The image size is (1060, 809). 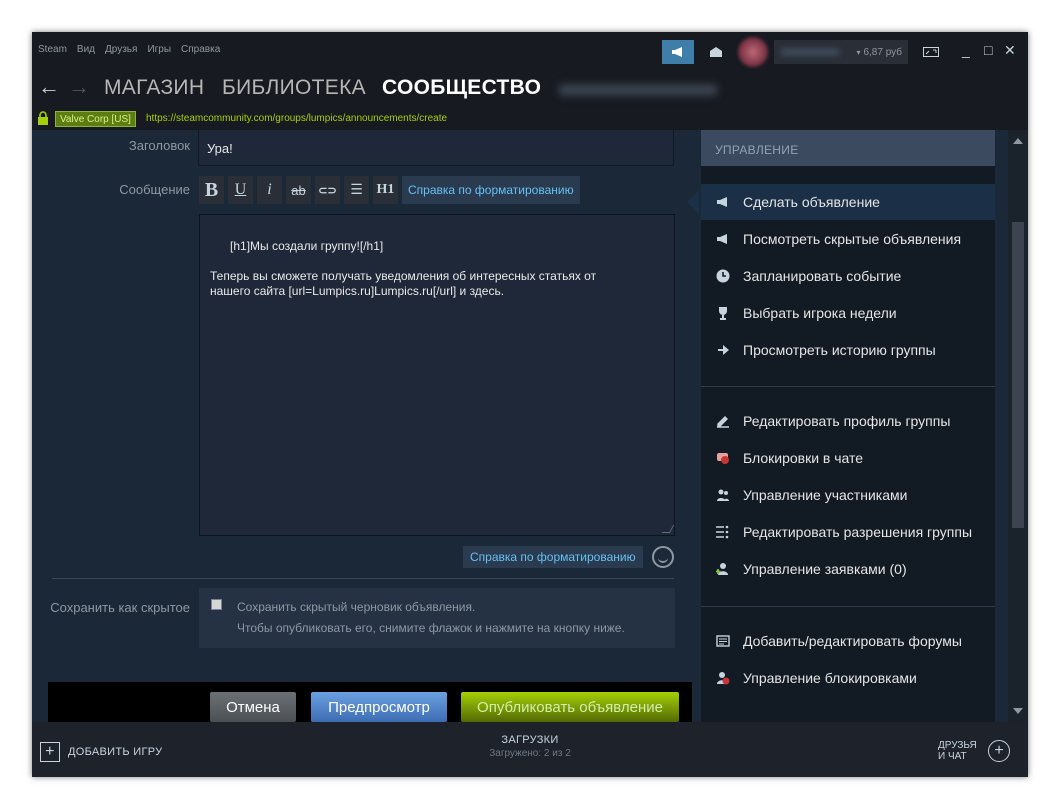 I want to click on scrollbar, so click(x=1018, y=426).